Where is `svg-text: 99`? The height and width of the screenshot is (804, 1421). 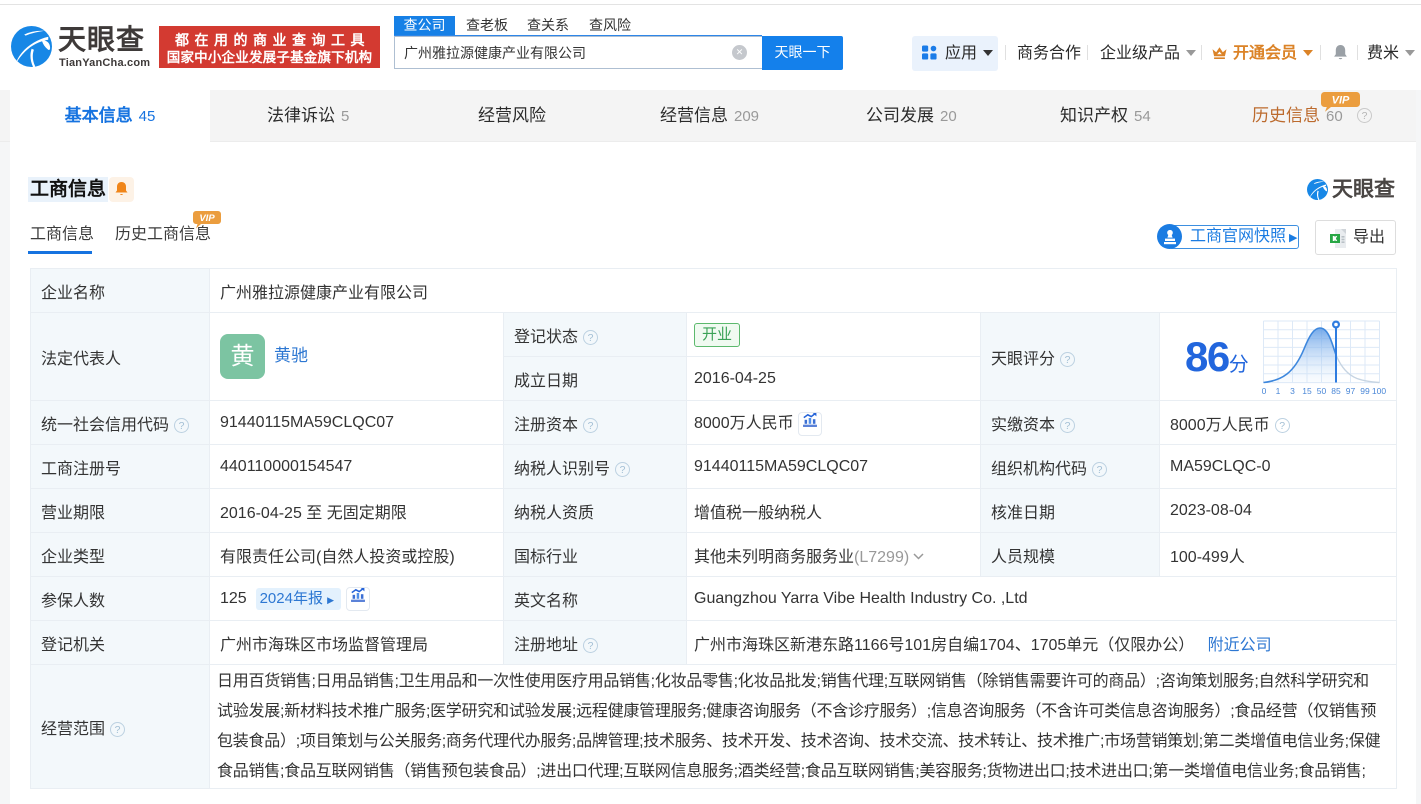 svg-text: 99 is located at coordinates (1365, 391).